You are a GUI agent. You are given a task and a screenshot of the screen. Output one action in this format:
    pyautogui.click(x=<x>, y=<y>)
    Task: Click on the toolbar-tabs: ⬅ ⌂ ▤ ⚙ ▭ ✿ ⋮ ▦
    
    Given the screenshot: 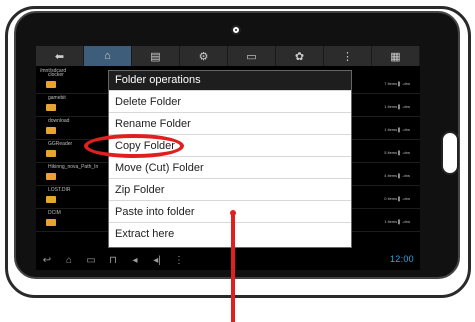 What is the action you would take?
    pyautogui.click(x=228, y=56)
    